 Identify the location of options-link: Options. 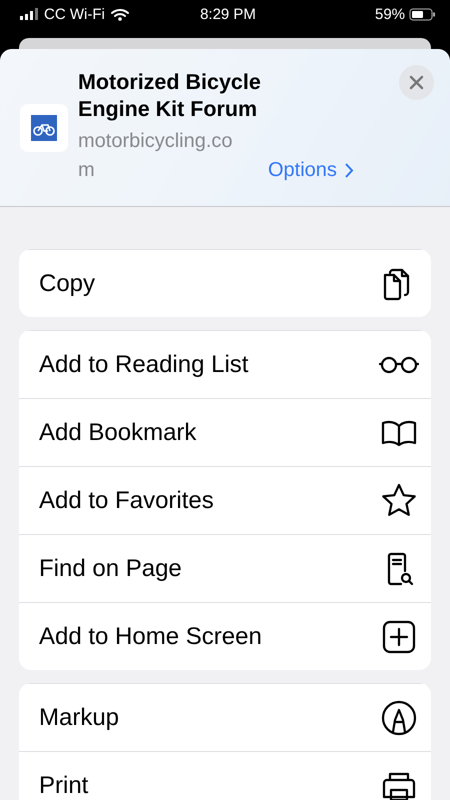
(311, 170).